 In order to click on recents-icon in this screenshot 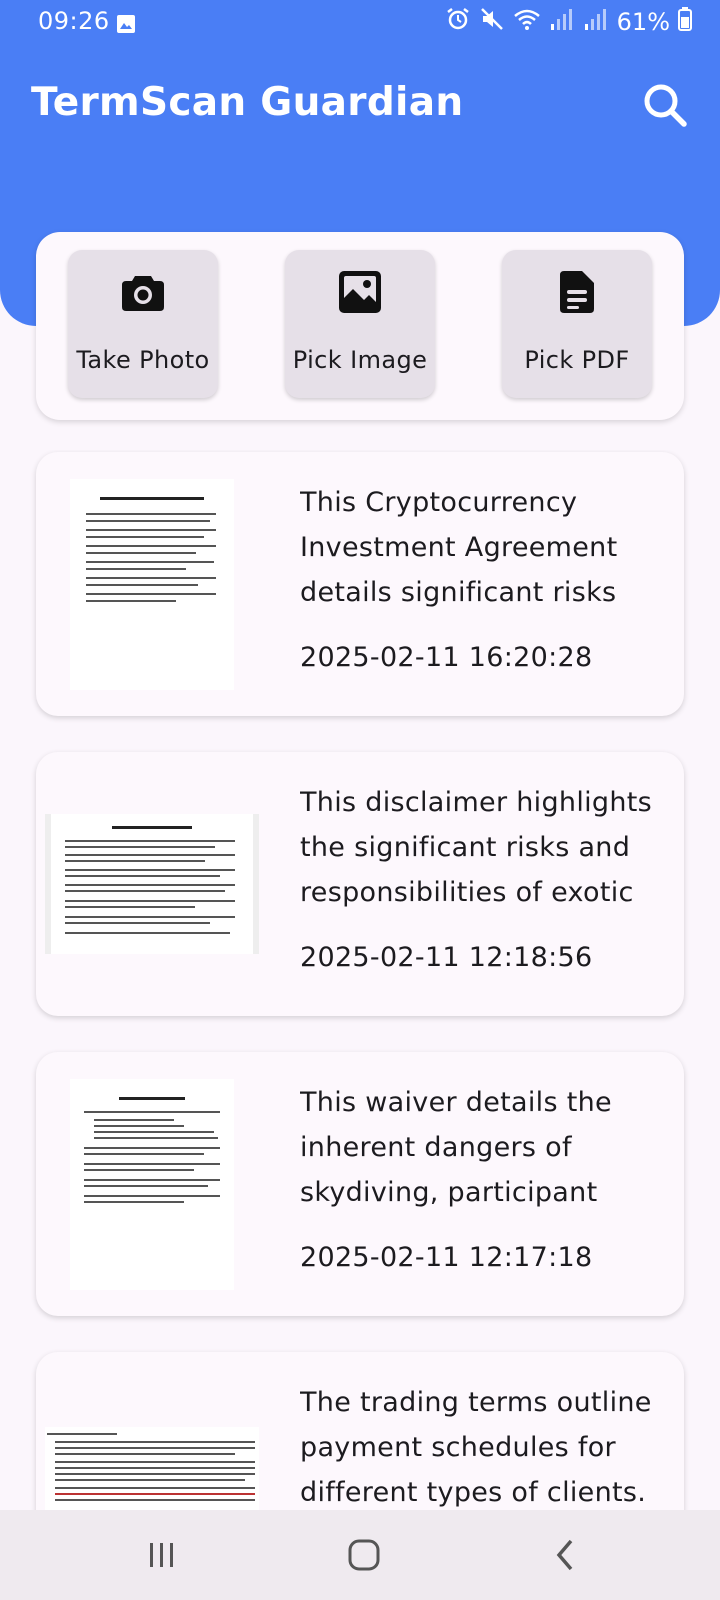, I will do `click(161, 1555)`.